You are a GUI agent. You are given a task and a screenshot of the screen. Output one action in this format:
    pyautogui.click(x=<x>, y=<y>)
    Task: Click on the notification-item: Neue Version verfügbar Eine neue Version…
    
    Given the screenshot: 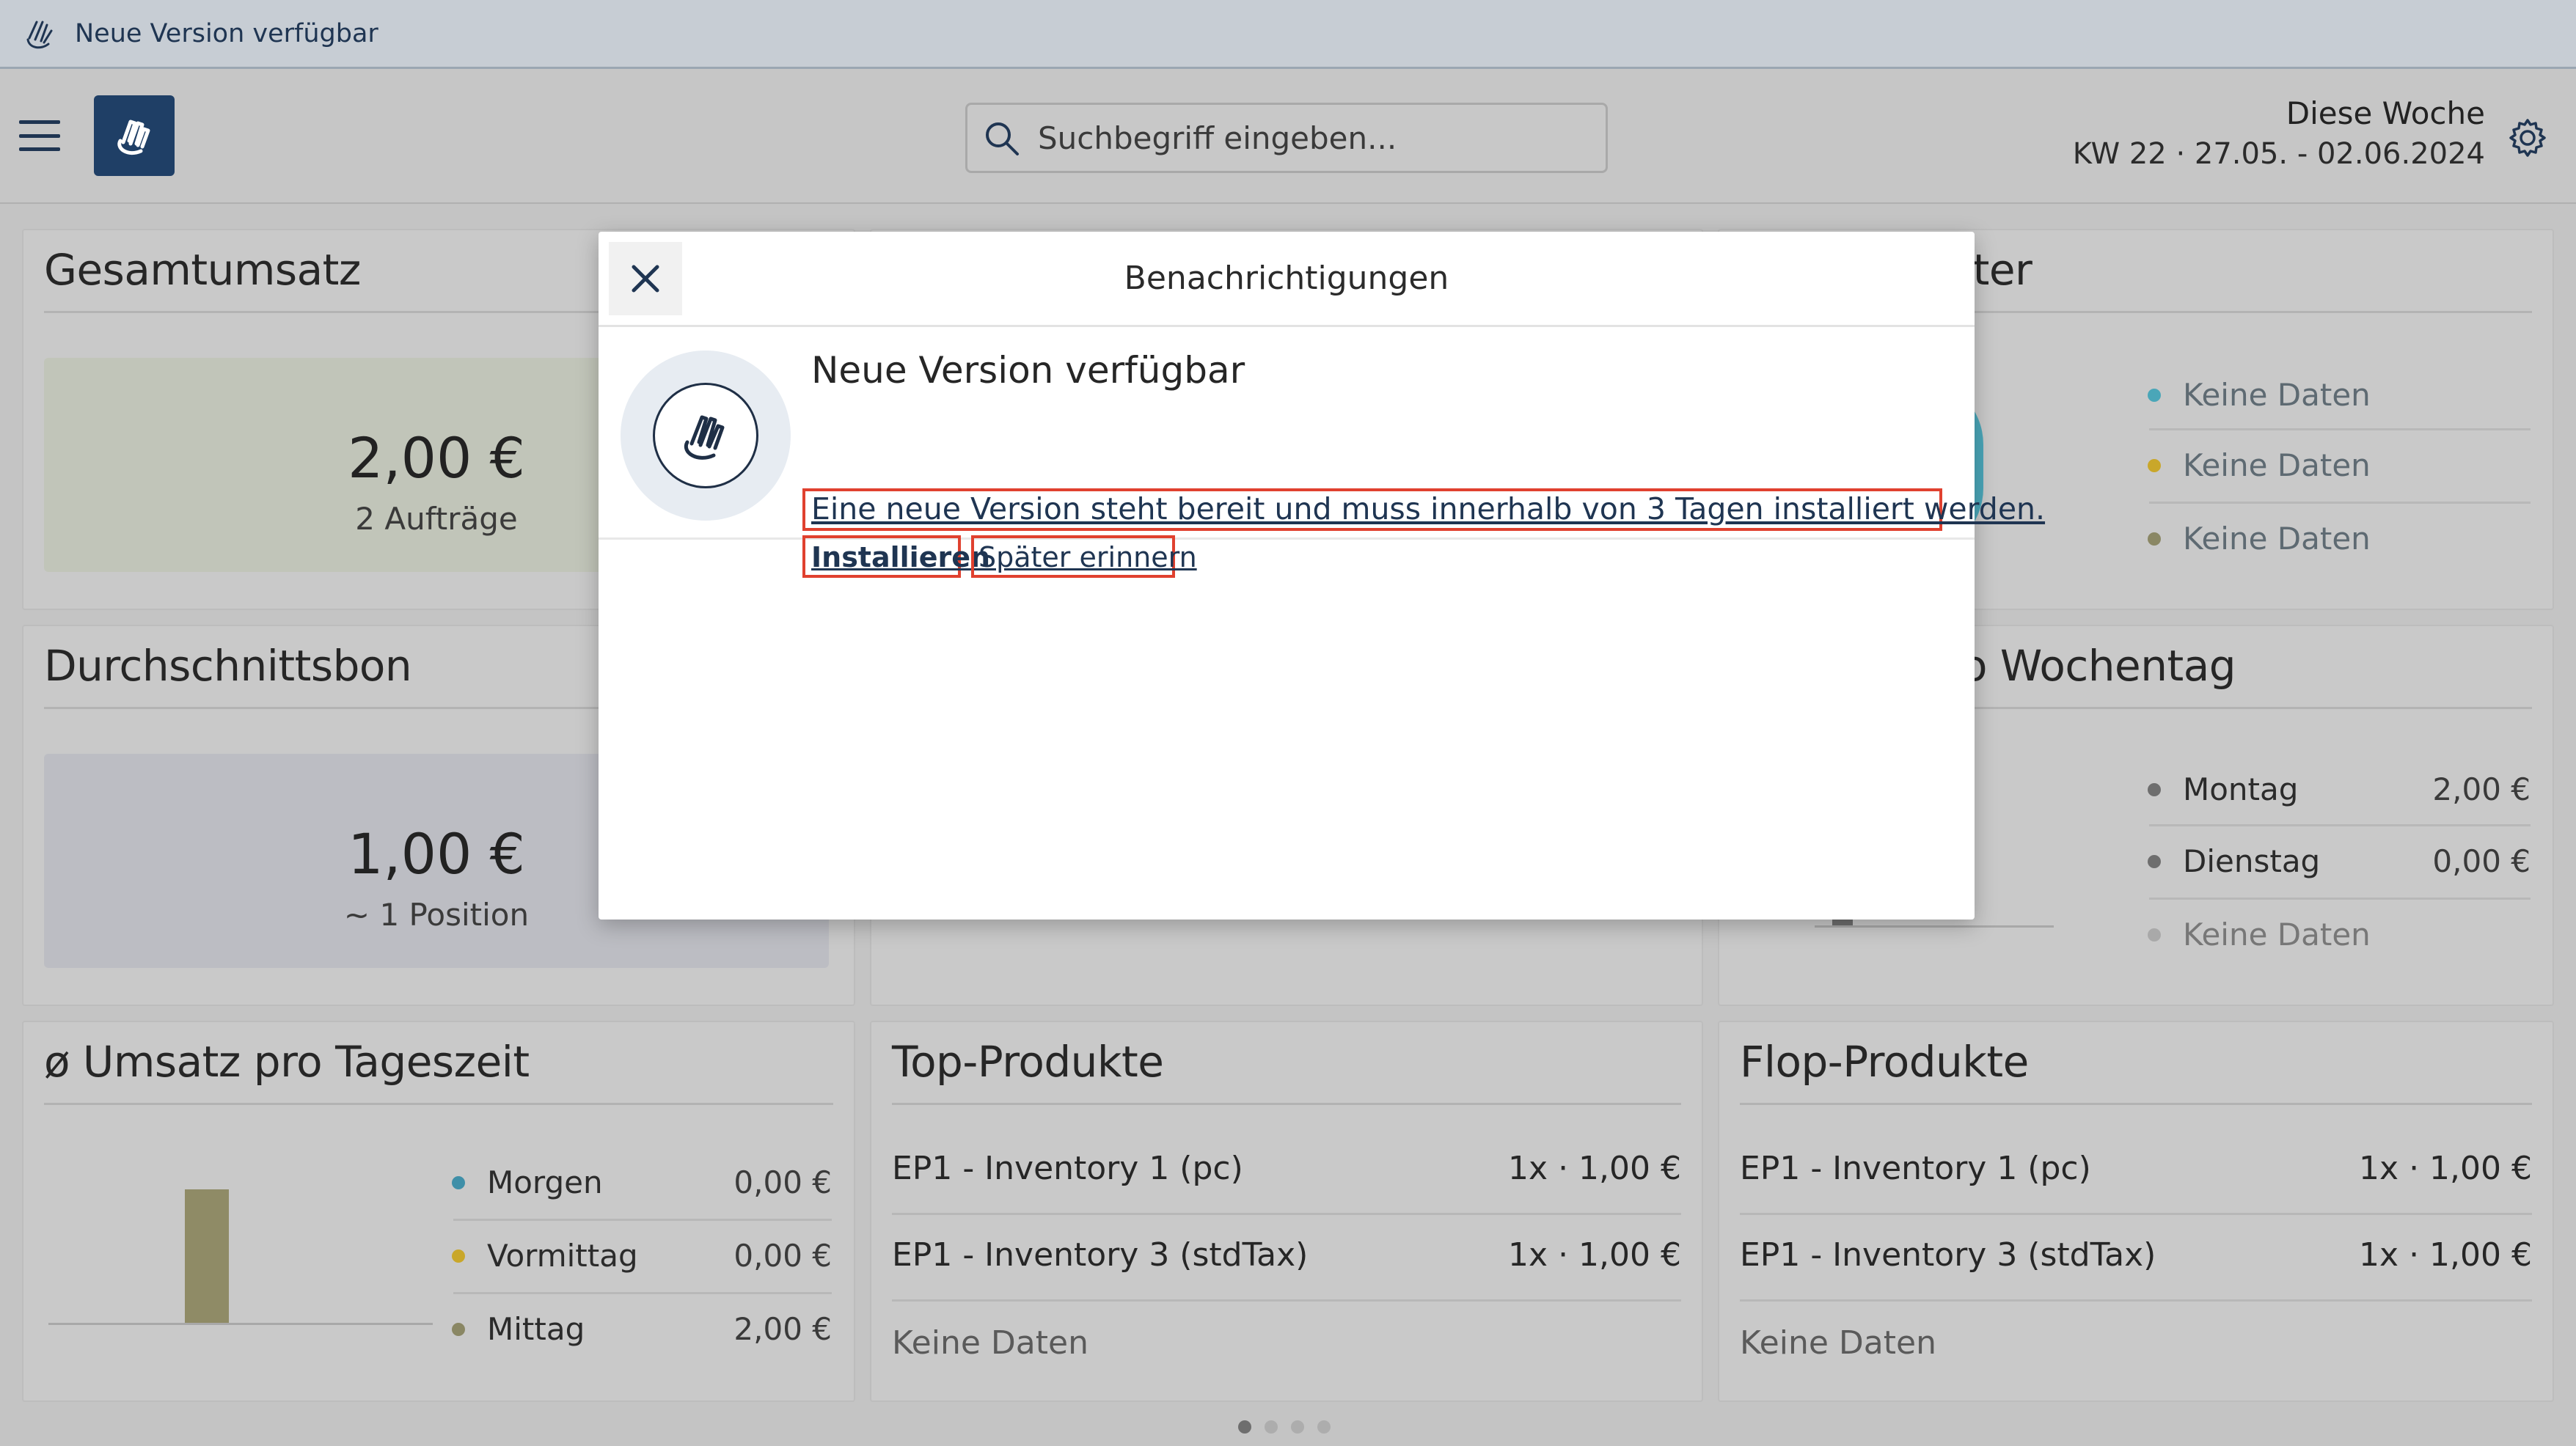 What is the action you would take?
    pyautogui.click(x=1322, y=453)
    